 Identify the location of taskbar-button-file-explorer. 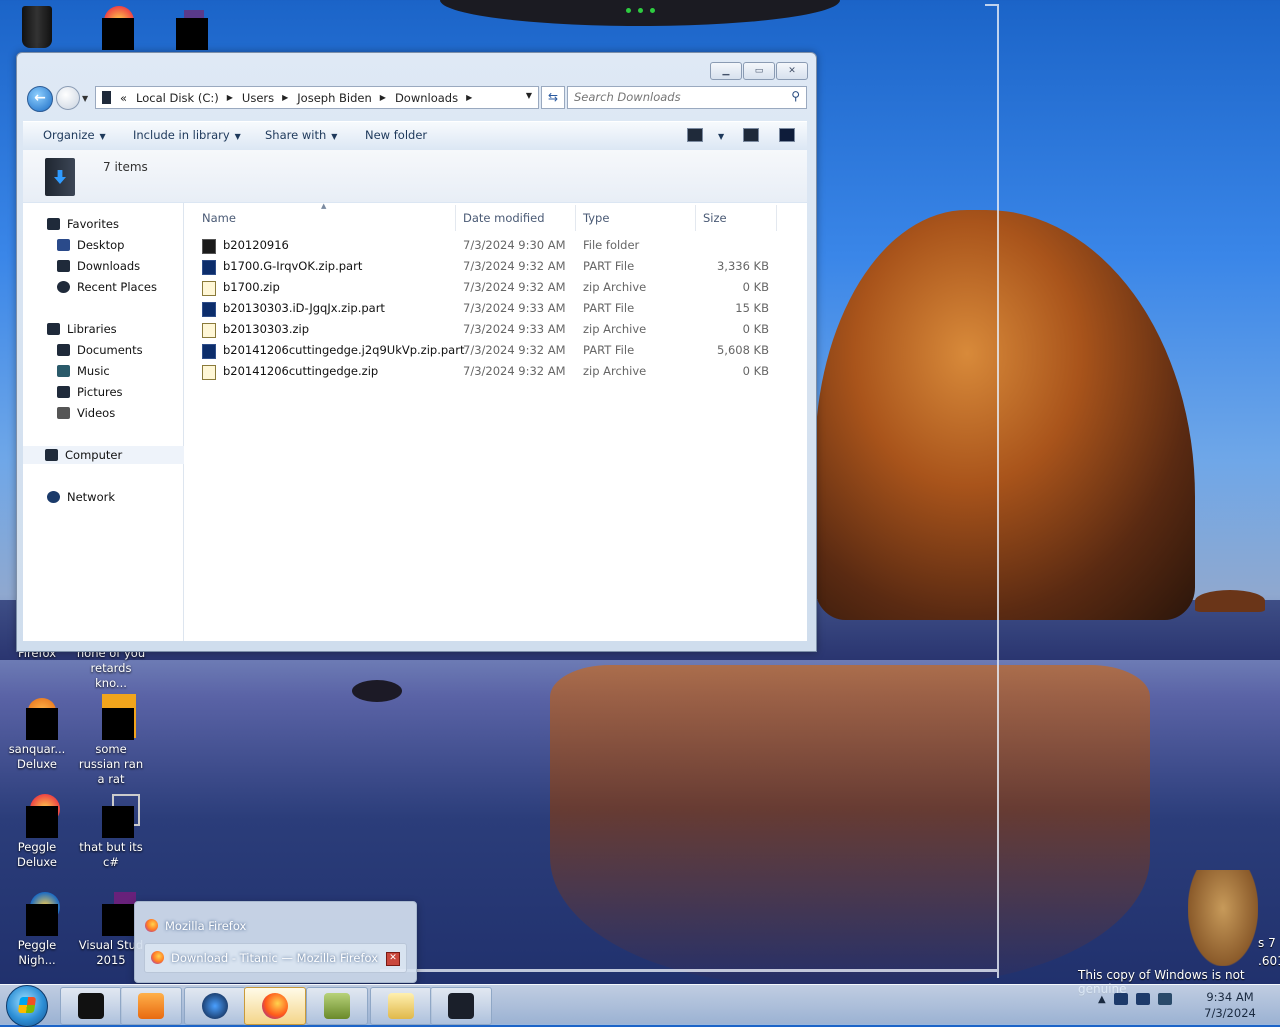
(401, 1006).